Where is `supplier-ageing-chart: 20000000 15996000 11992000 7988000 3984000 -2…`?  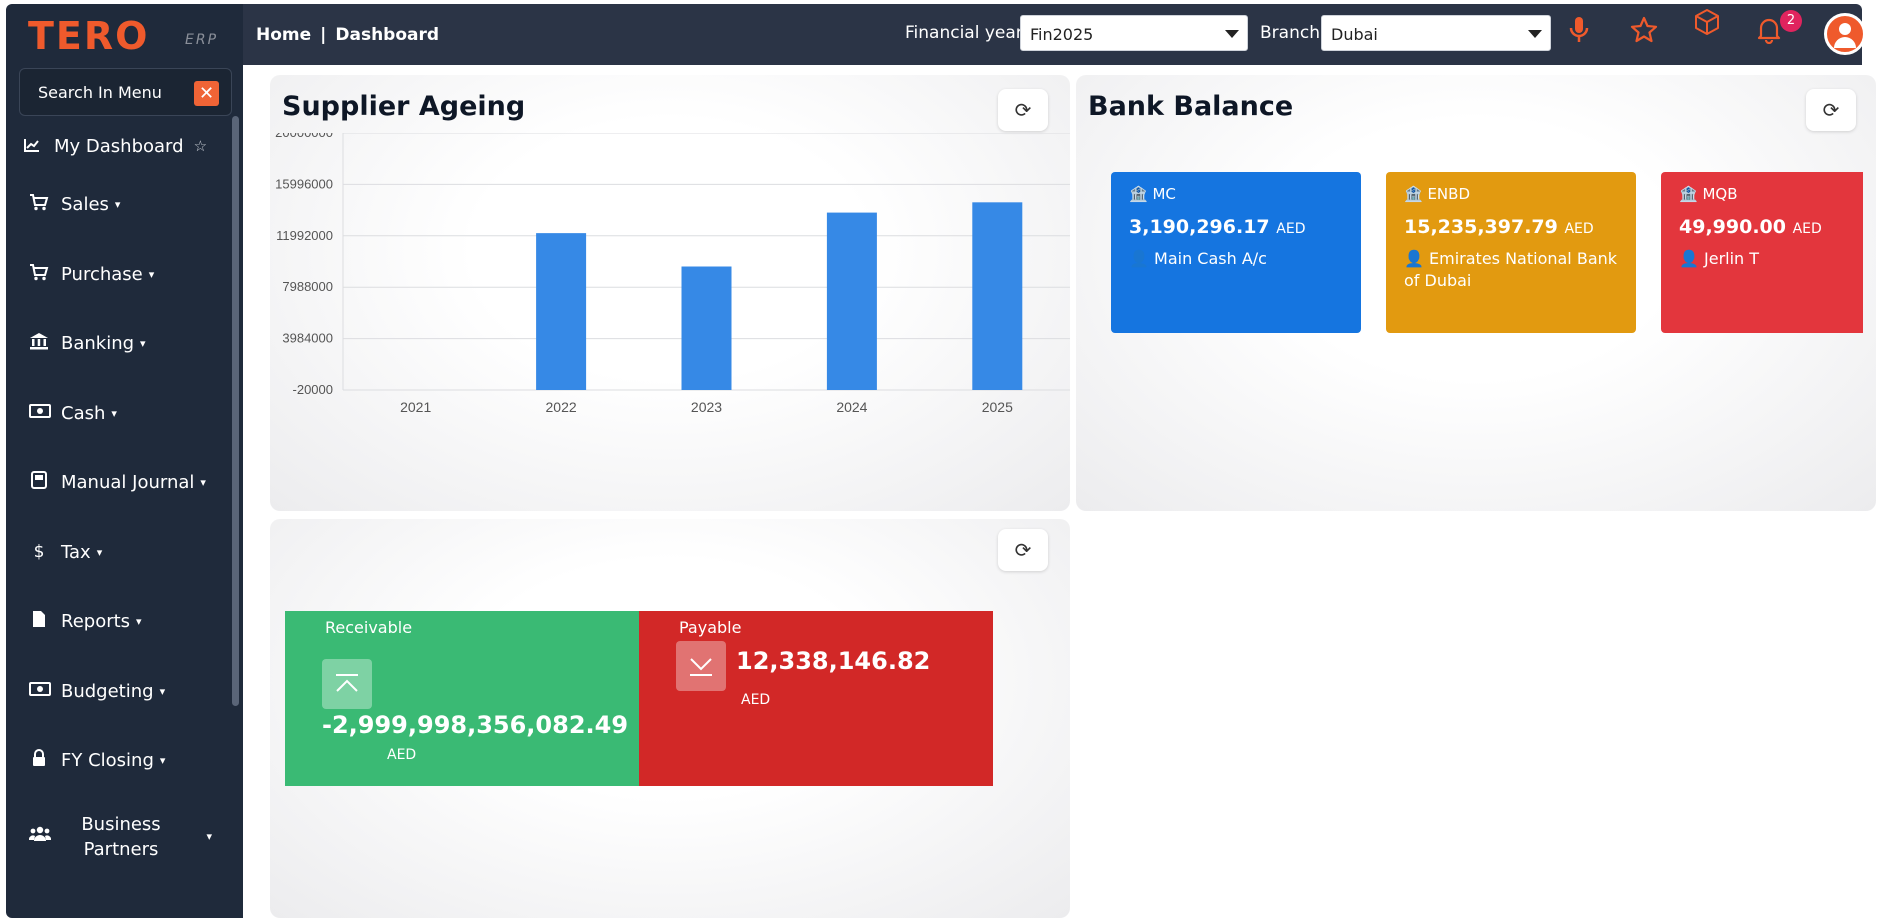 supplier-ageing-chart: 20000000 15996000 11992000 7988000 3984000 -2… is located at coordinates (672, 274).